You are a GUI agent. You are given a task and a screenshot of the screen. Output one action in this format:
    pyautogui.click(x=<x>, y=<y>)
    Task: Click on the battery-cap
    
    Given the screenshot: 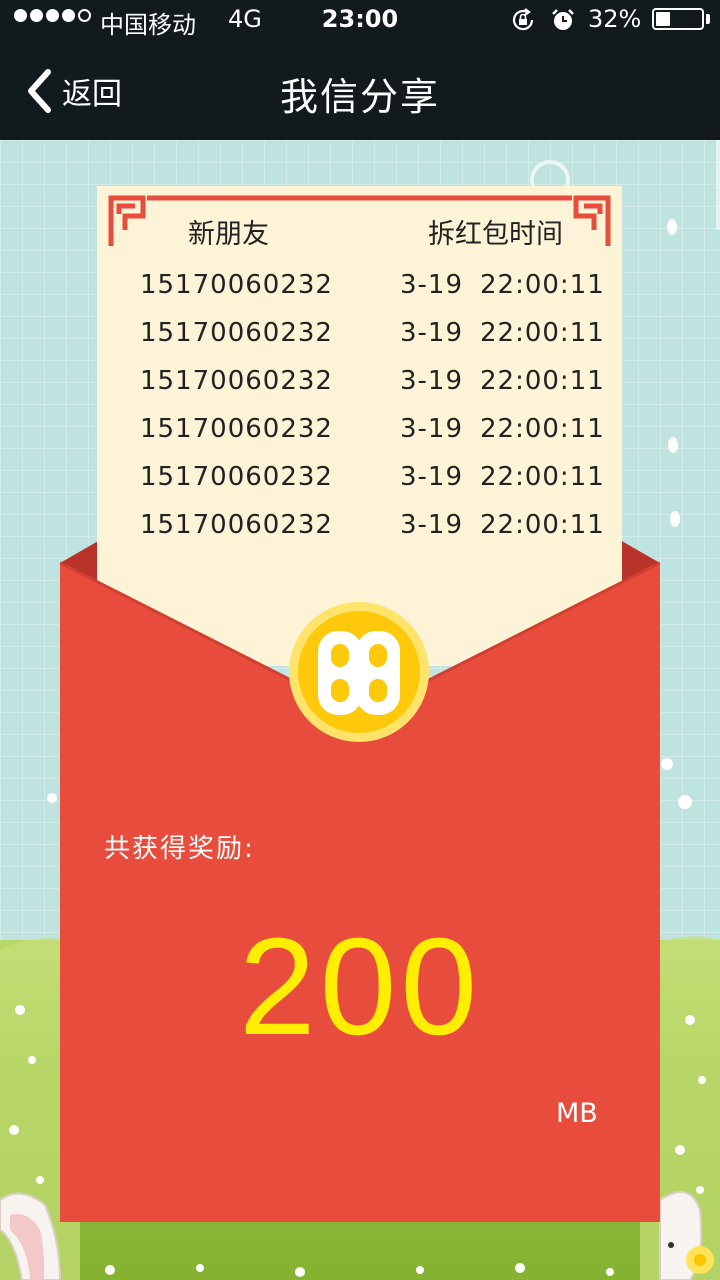 What is the action you would take?
    pyautogui.click(x=708, y=19)
    